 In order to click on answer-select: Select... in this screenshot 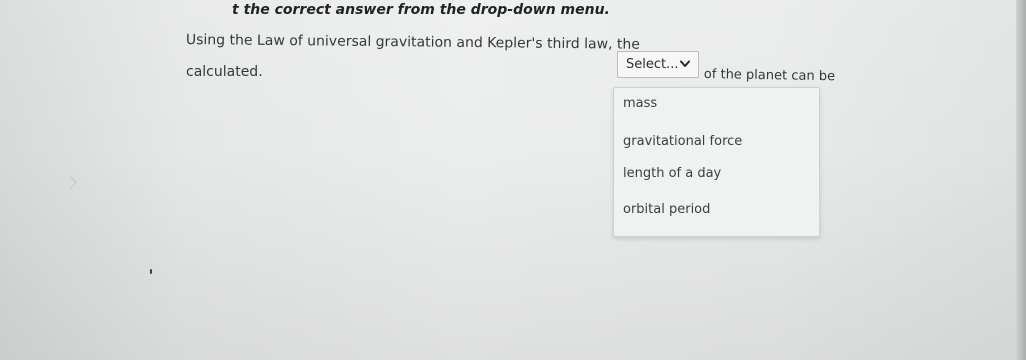, I will do `click(658, 64)`.